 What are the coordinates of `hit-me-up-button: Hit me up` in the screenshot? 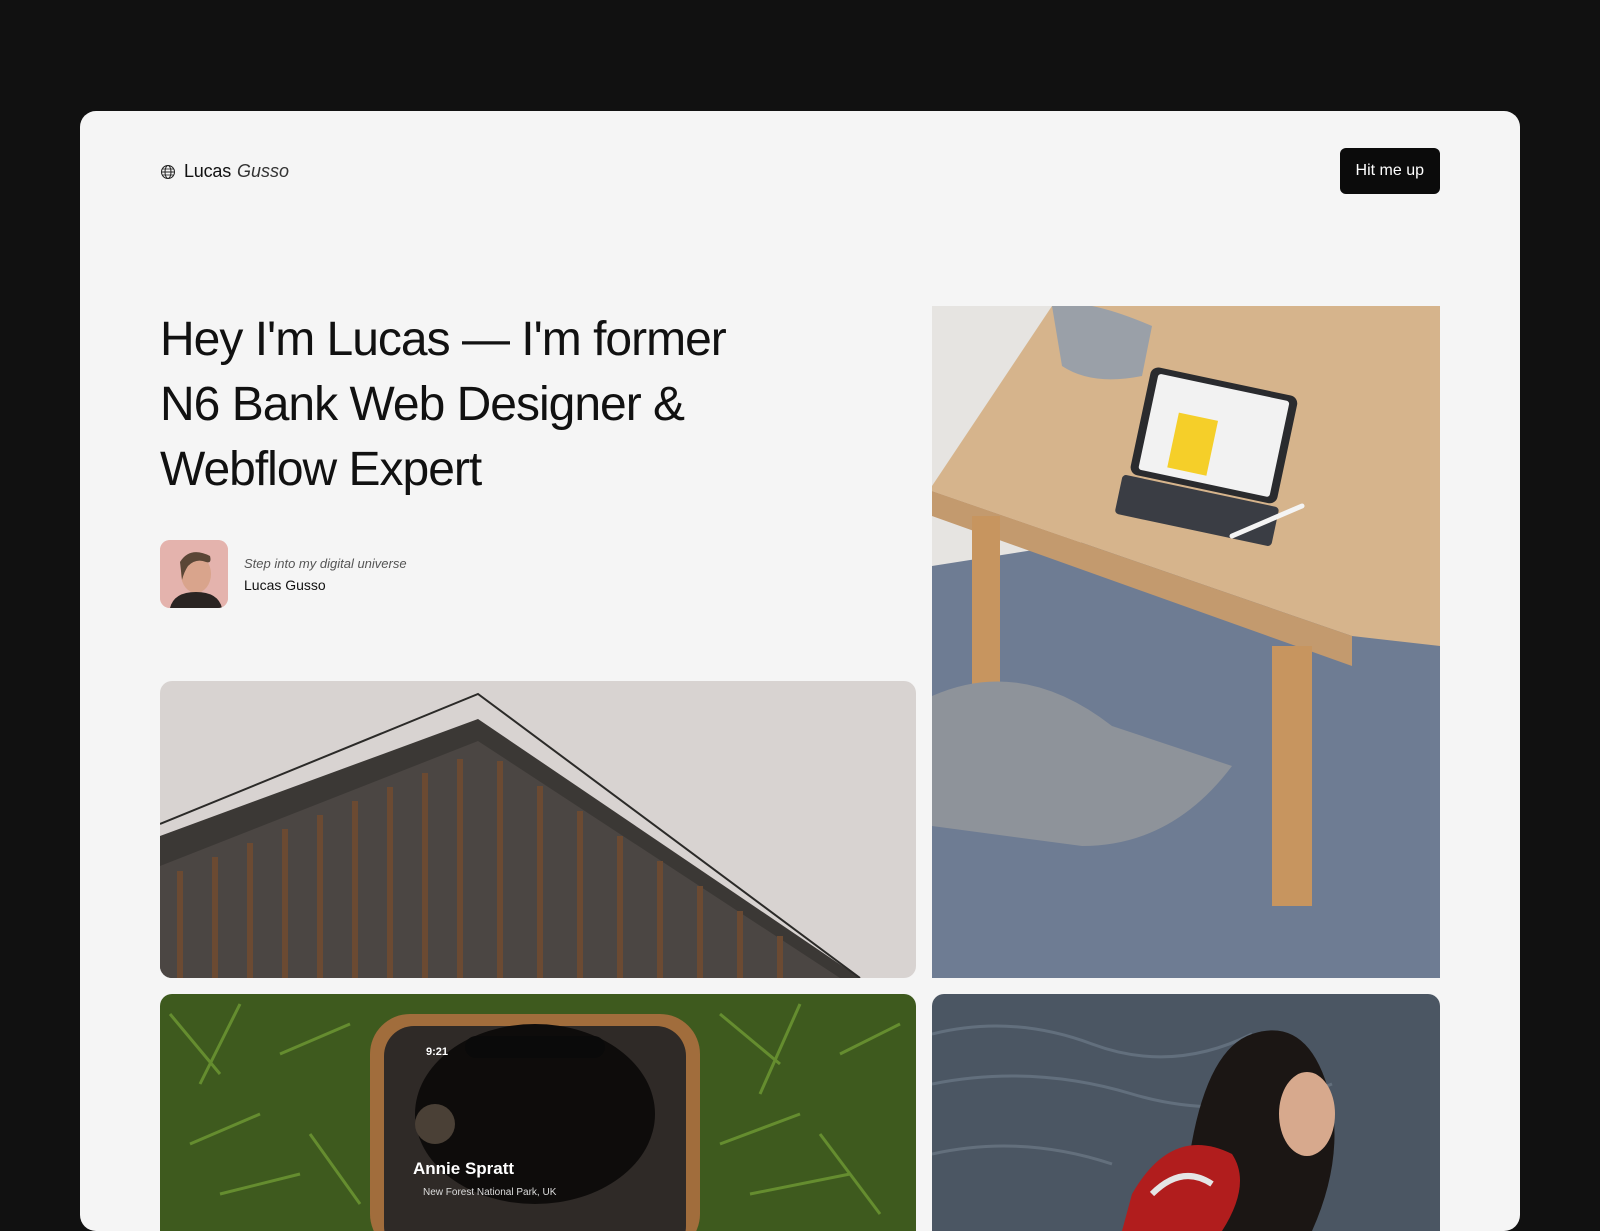 It's located at (1389, 171).